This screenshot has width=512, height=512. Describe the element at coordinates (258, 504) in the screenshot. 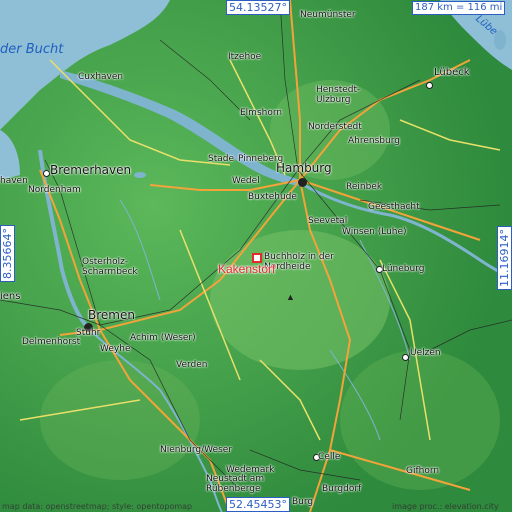

I see `bottom-latitude-label: 52.45453°` at that location.